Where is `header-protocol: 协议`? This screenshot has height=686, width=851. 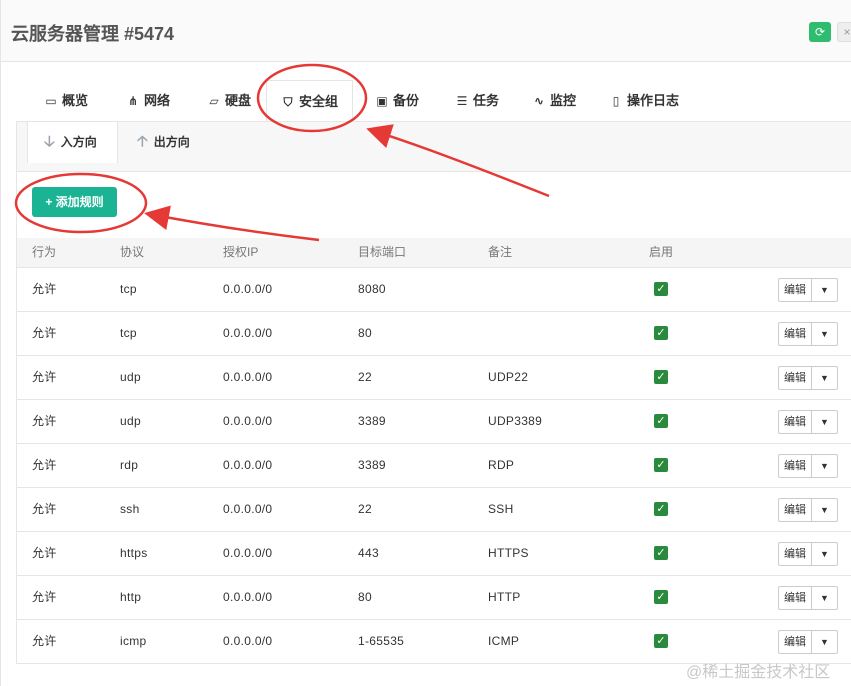
header-protocol: 协议 is located at coordinates (132, 252).